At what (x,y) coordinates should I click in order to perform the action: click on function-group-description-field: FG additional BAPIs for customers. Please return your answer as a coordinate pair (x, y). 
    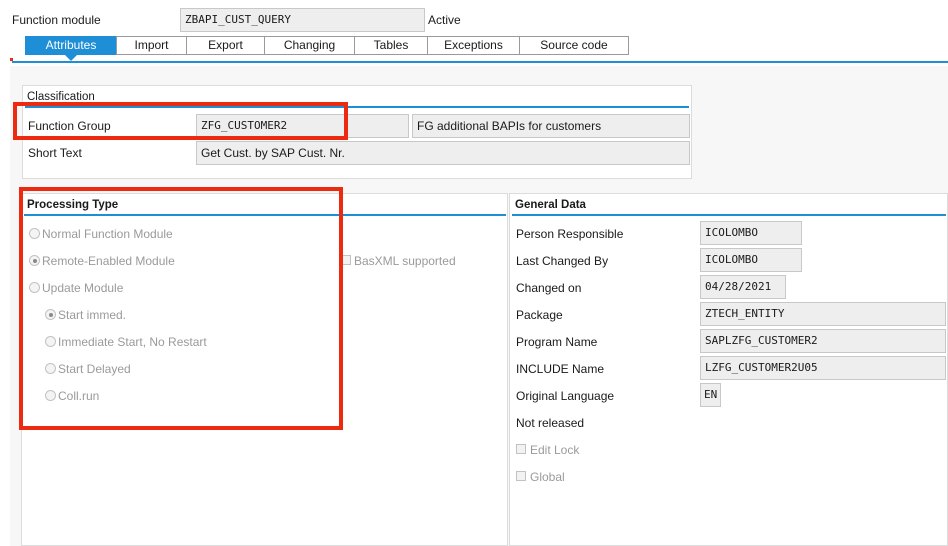
    Looking at the image, I should click on (551, 126).